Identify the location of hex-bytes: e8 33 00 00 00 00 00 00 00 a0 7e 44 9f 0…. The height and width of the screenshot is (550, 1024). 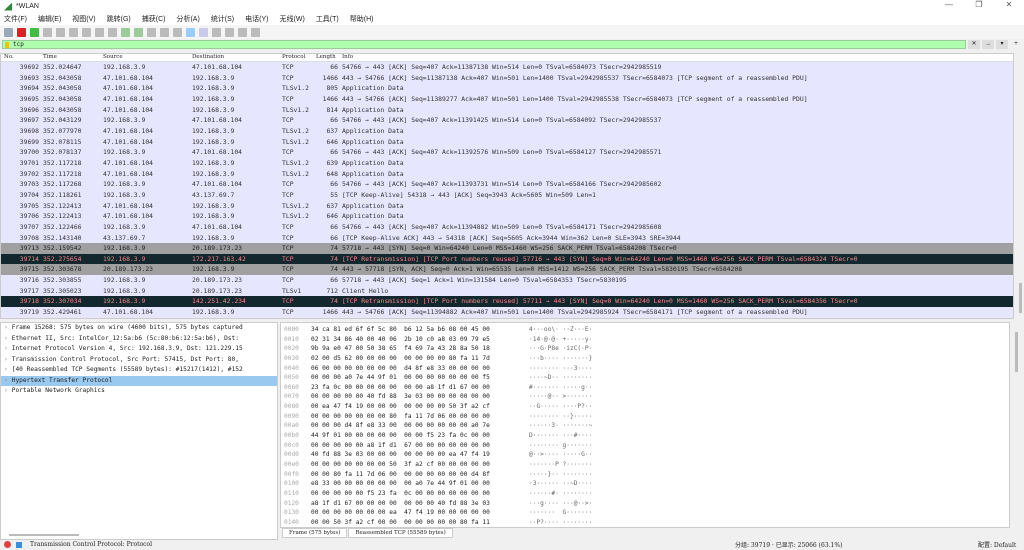
(400, 484).